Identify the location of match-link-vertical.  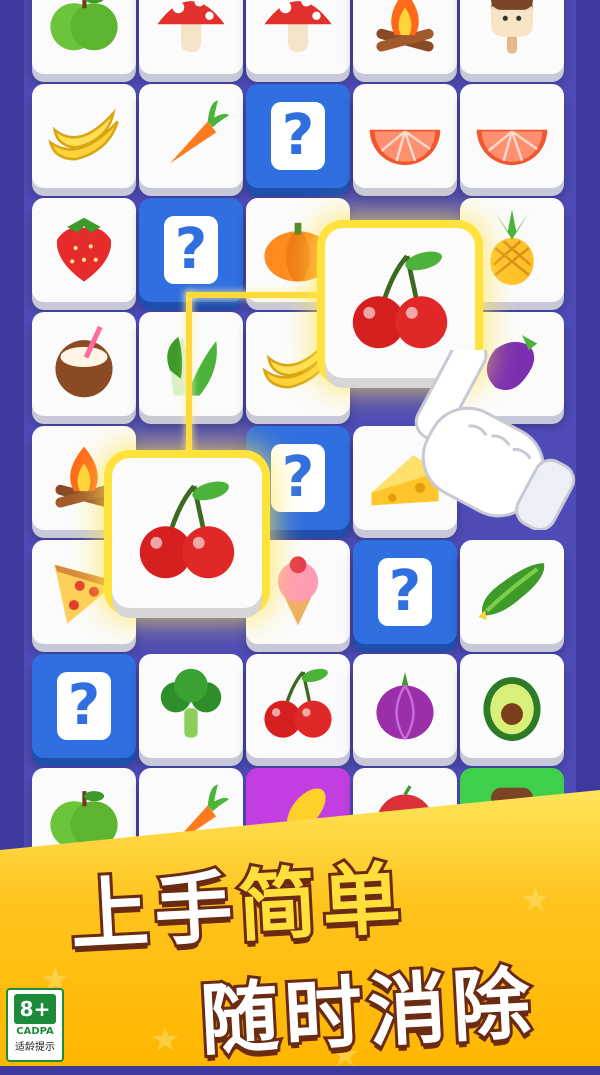
(189, 378).